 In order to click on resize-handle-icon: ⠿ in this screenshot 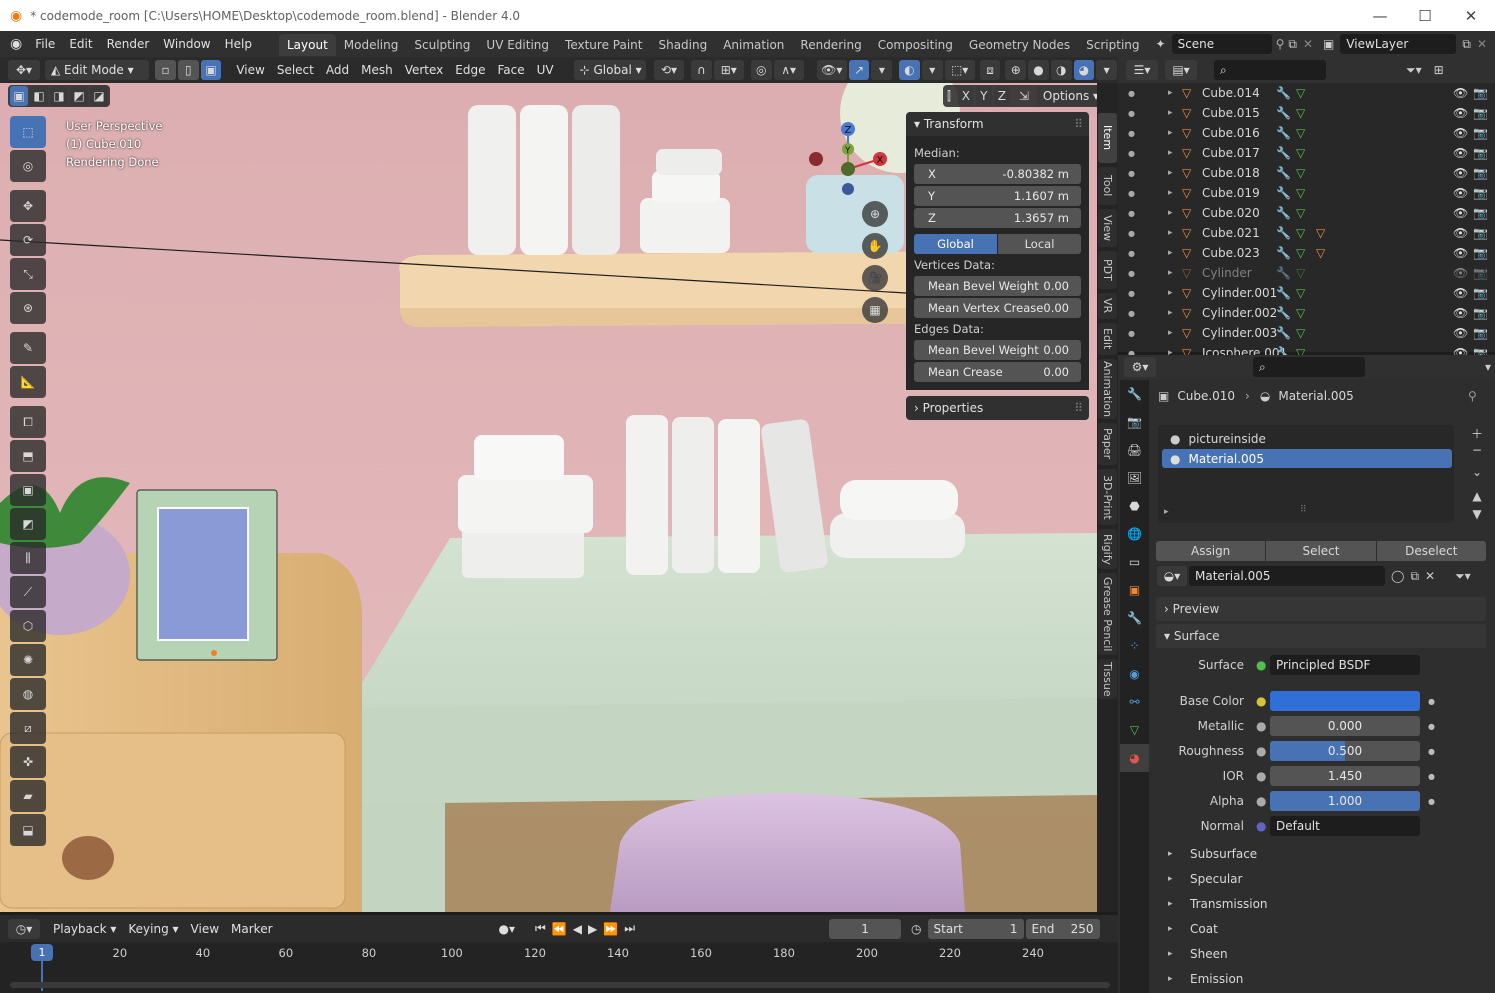, I will do `click(1303, 510)`.